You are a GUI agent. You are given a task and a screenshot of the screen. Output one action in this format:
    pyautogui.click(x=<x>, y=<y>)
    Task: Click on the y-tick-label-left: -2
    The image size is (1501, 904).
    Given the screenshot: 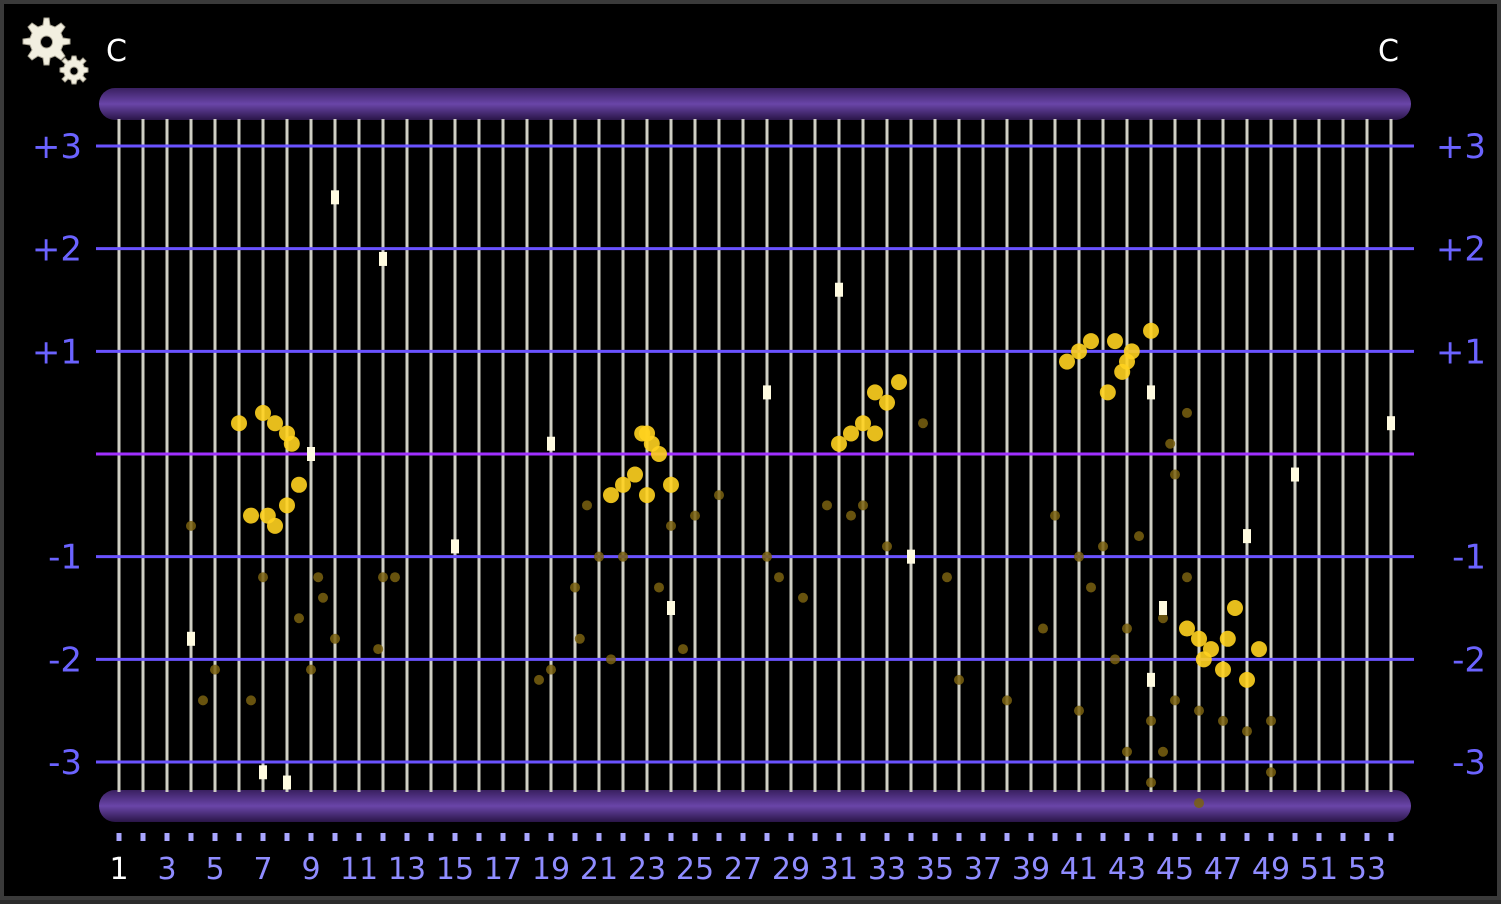 What is the action you would take?
    pyautogui.click(x=65, y=660)
    